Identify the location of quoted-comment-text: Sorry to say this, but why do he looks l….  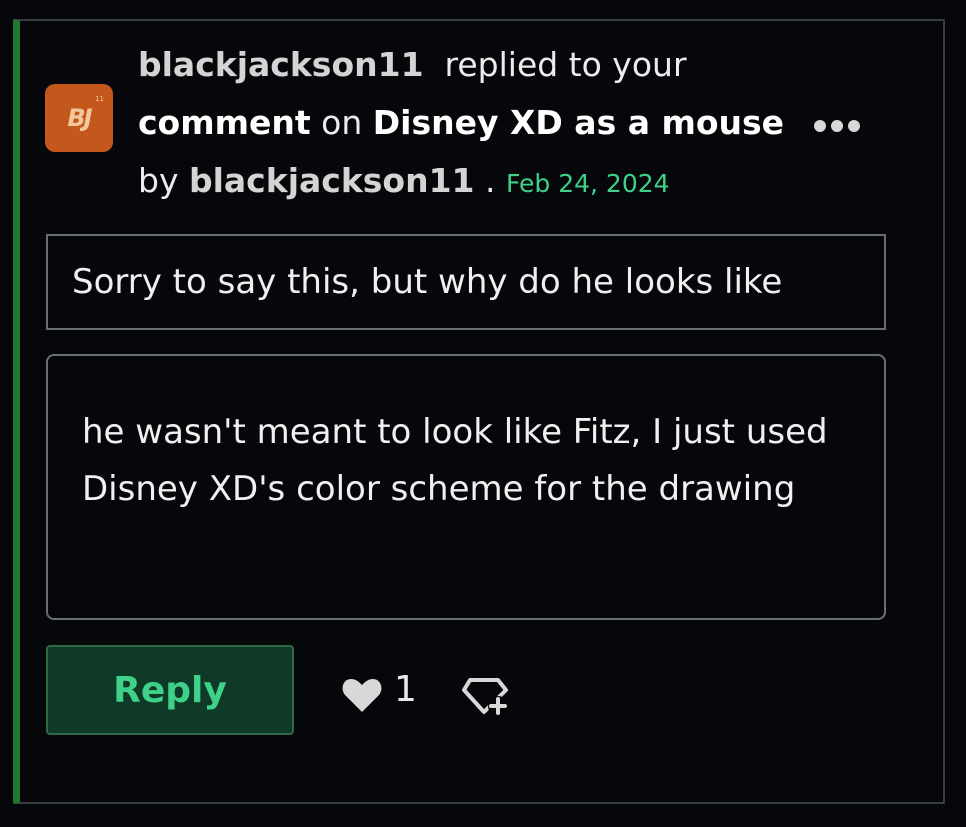
(427, 282).